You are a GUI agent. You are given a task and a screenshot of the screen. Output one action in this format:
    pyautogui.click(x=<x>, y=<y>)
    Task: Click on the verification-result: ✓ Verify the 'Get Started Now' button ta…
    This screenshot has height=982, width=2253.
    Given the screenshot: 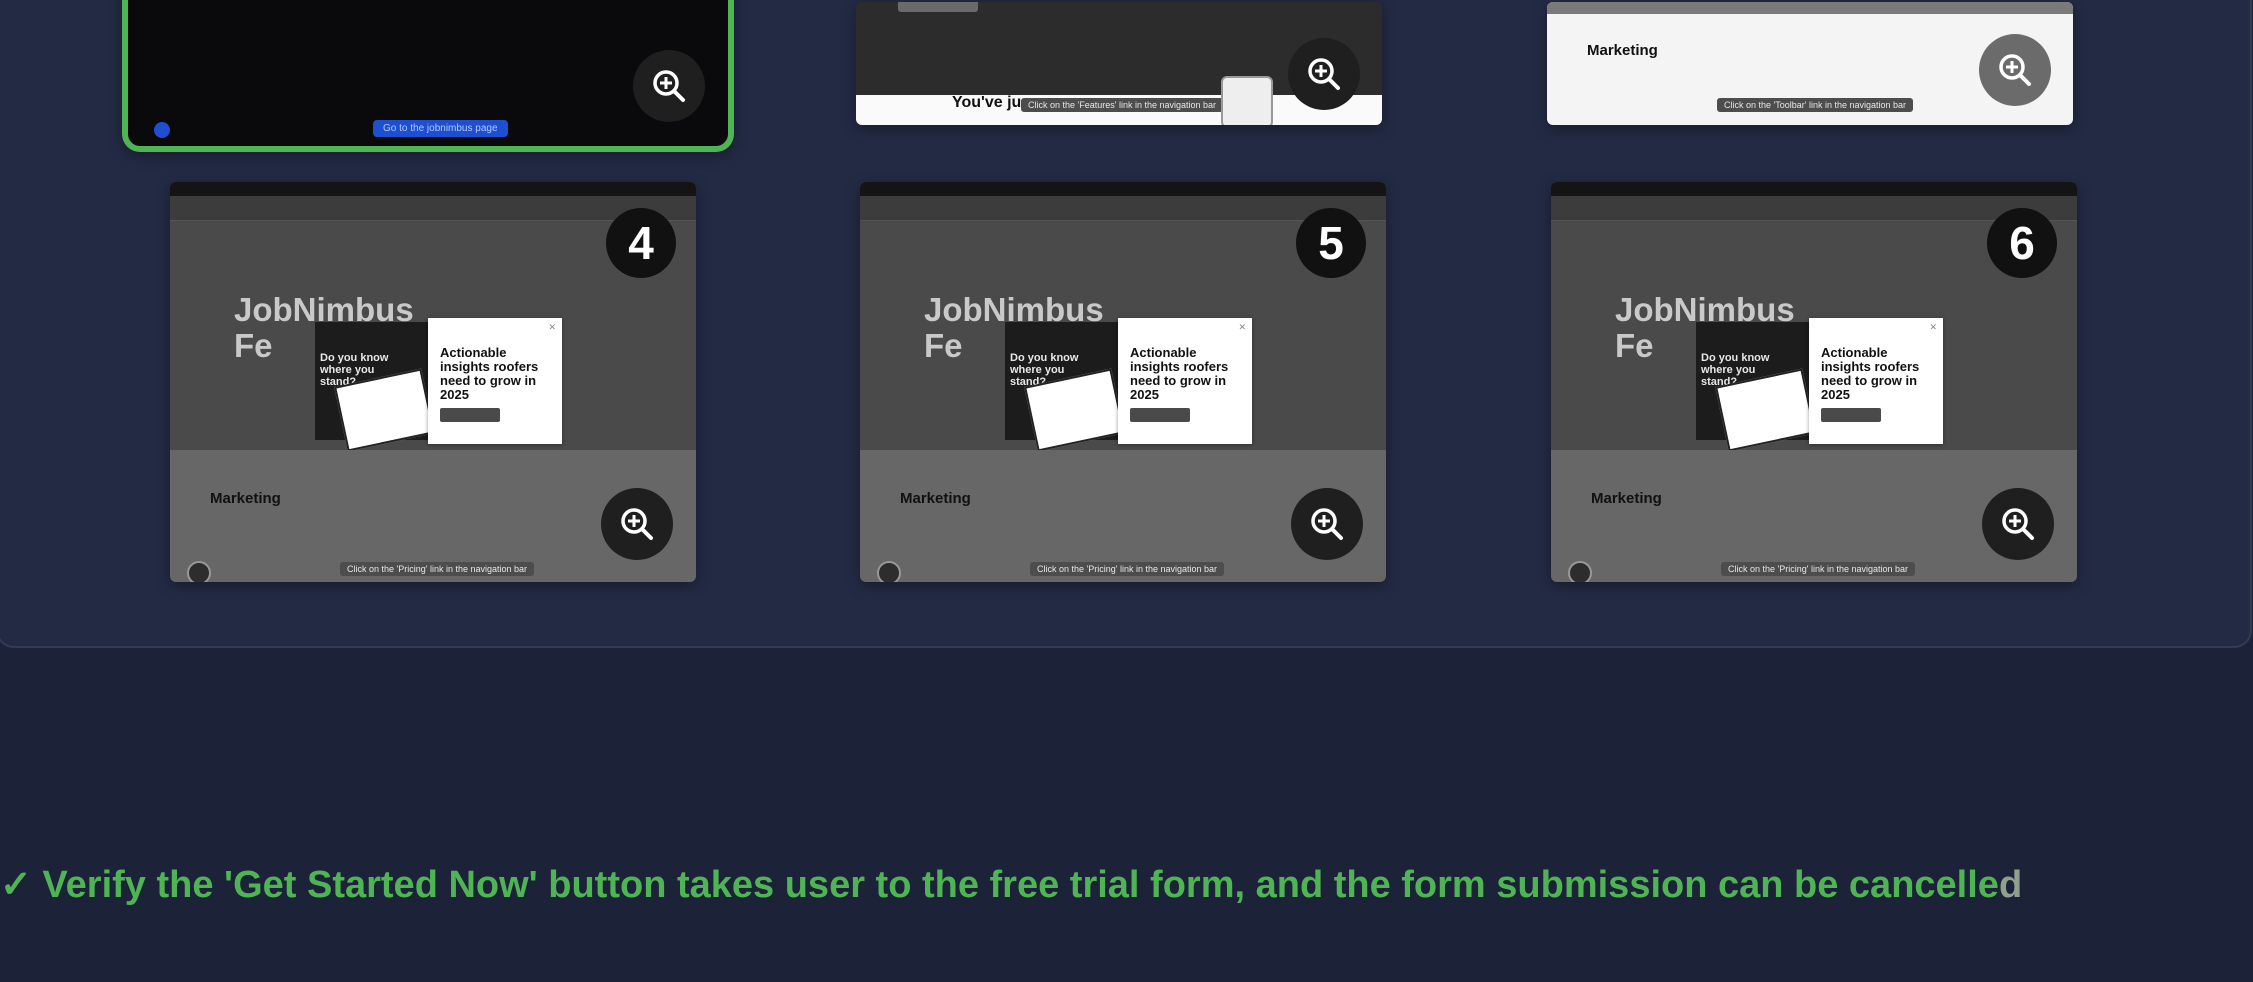 What is the action you would take?
    pyautogui.click(x=1011, y=884)
    